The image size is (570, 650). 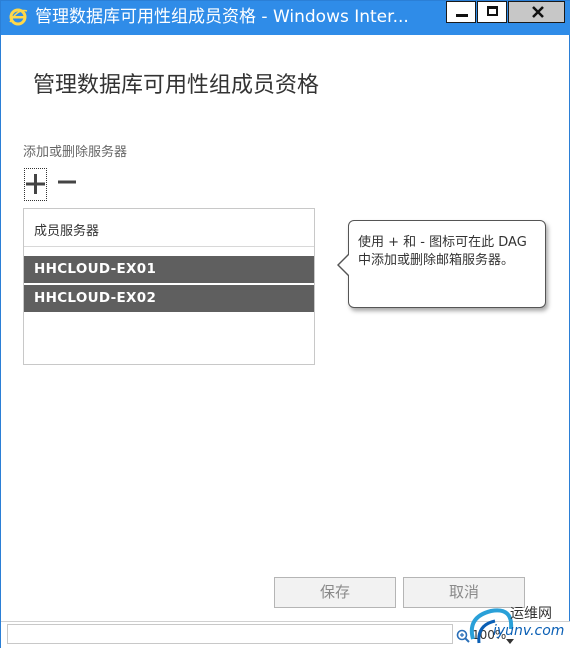 What do you see at coordinates (169, 298) in the screenshot?
I see `list-item: HHCLOUD-EX02` at bounding box center [169, 298].